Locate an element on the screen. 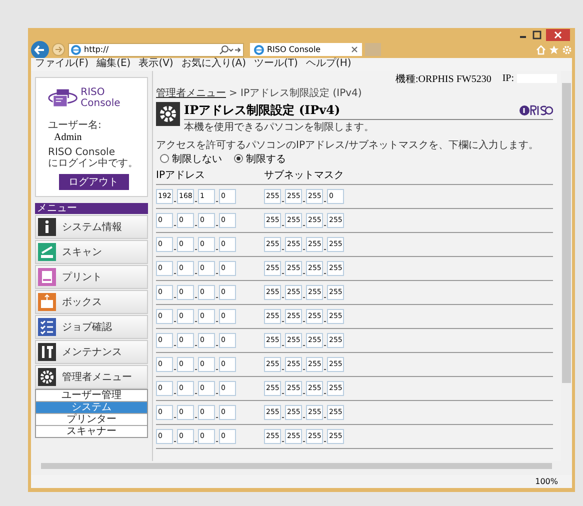 Image resolution: width=583 pixels, height=506 pixels. radio-option: 制限する is located at coordinates (260, 159).